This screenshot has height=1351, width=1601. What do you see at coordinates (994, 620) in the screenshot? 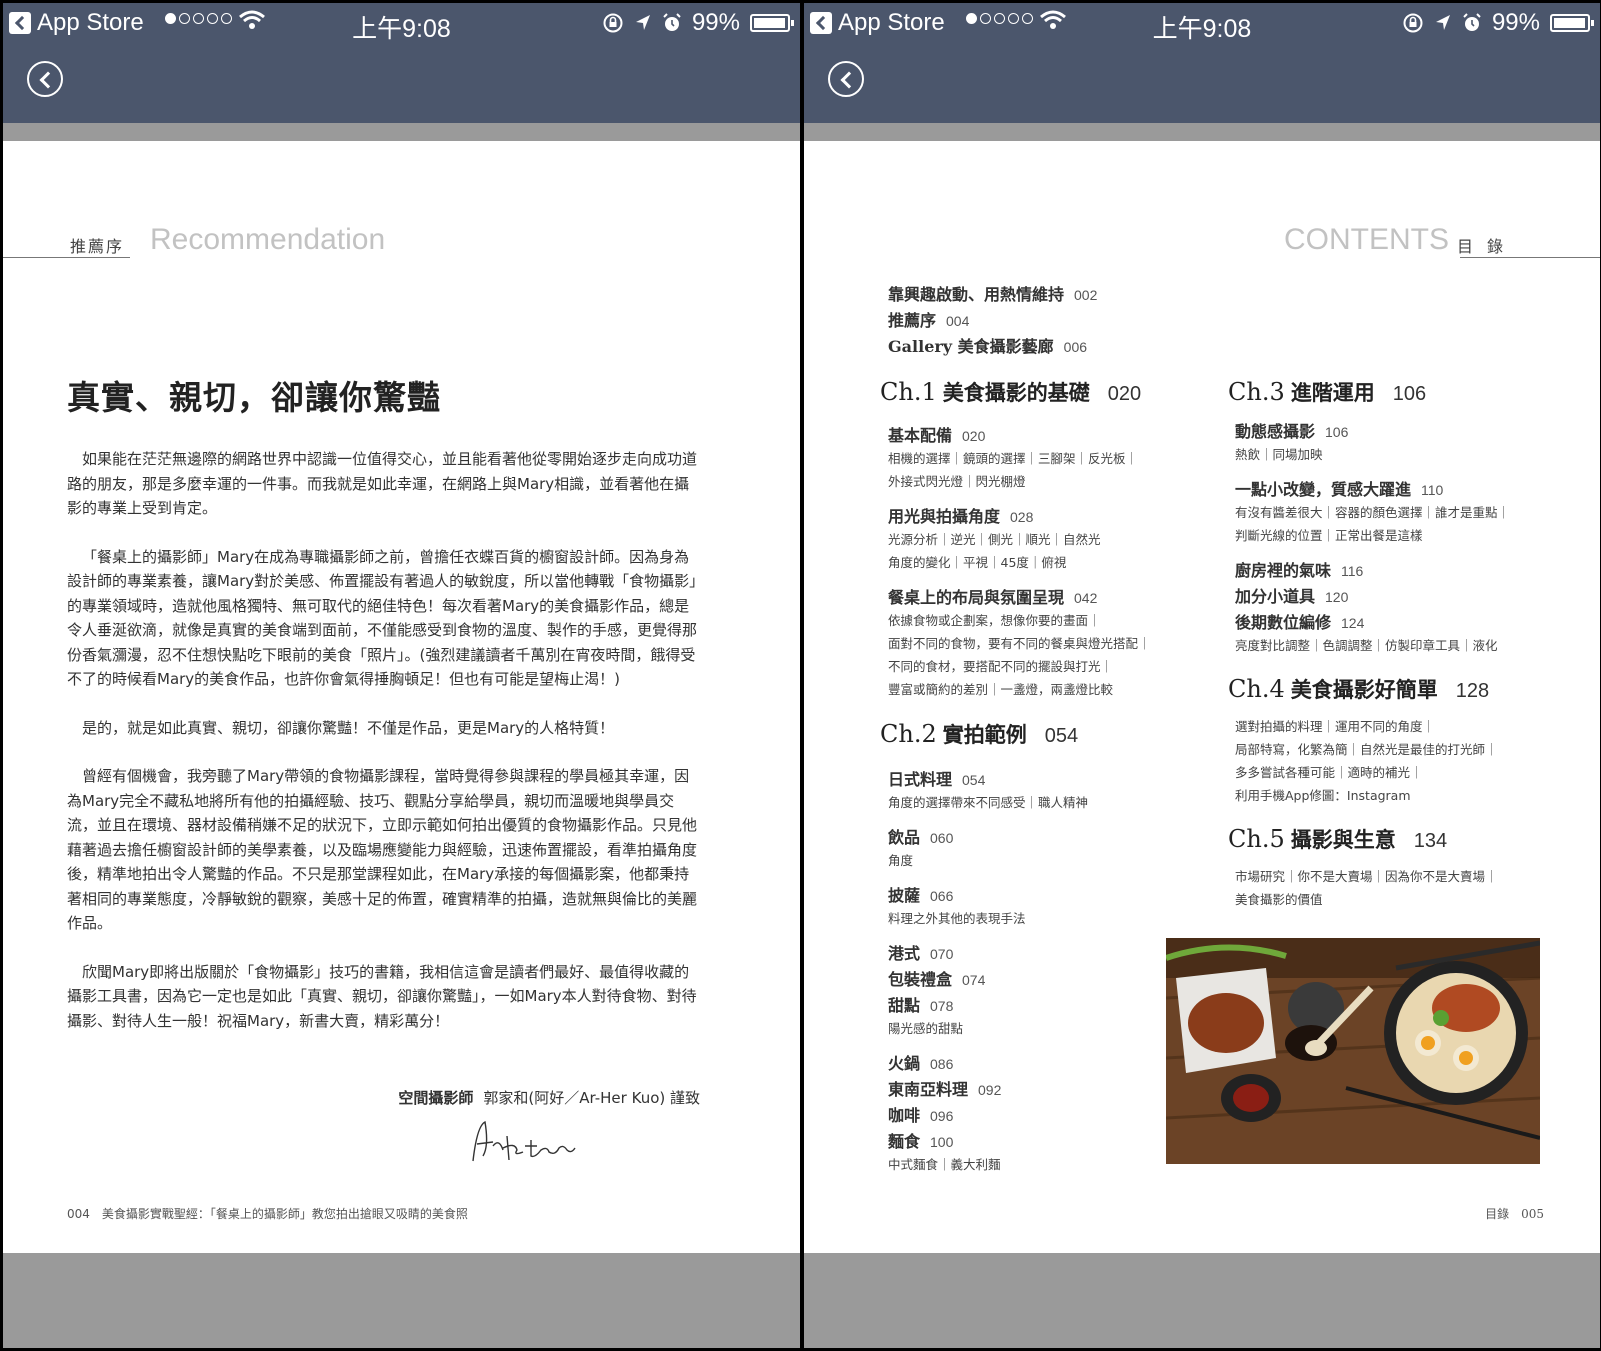
I see `toc-subtopics: 依據食物或企劃案，想像你要的畫面｜` at bounding box center [994, 620].